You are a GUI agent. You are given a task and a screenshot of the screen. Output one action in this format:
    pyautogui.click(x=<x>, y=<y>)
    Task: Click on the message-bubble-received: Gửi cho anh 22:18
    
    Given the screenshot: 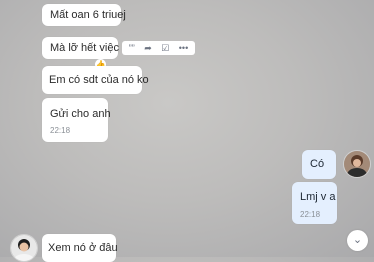 What is the action you would take?
    pyautogui.click(x=76, y=120)
    